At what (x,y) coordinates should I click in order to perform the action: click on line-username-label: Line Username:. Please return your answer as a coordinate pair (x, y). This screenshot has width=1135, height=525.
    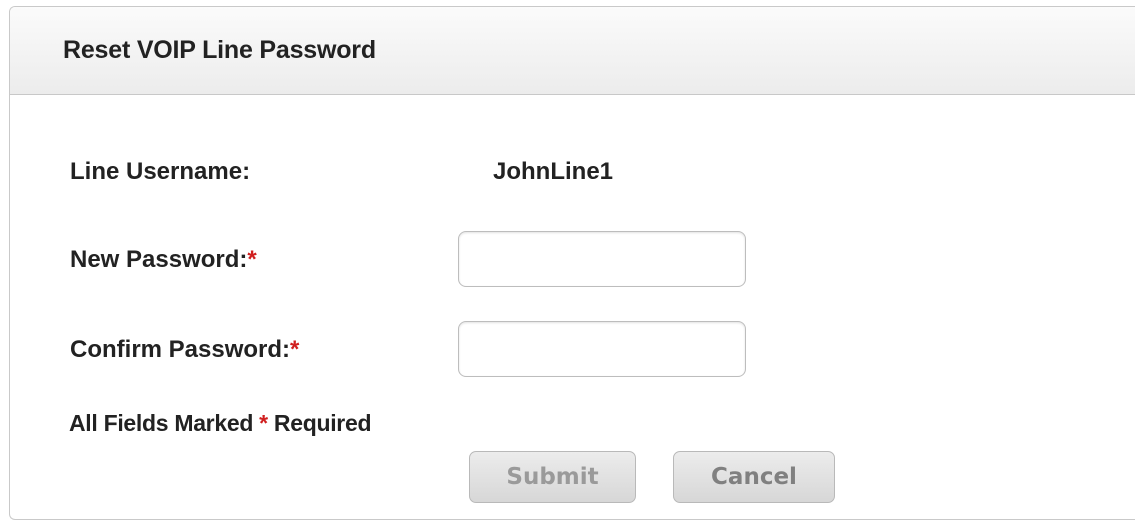
    Looking at the image, I should click on (160, 172).